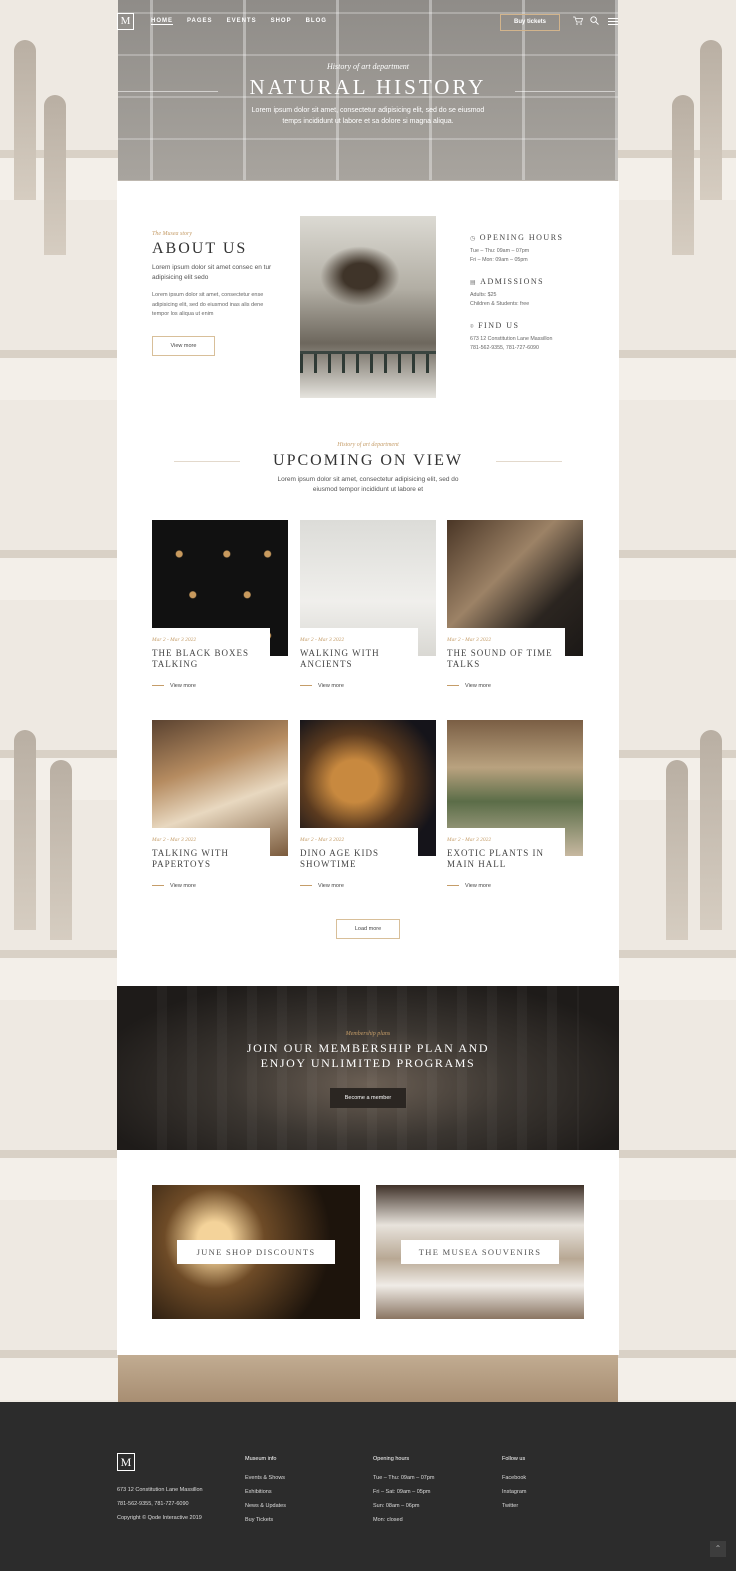 The image size is (736, 1571). I want to click on nav-item-events: Events, so click(242, 21).